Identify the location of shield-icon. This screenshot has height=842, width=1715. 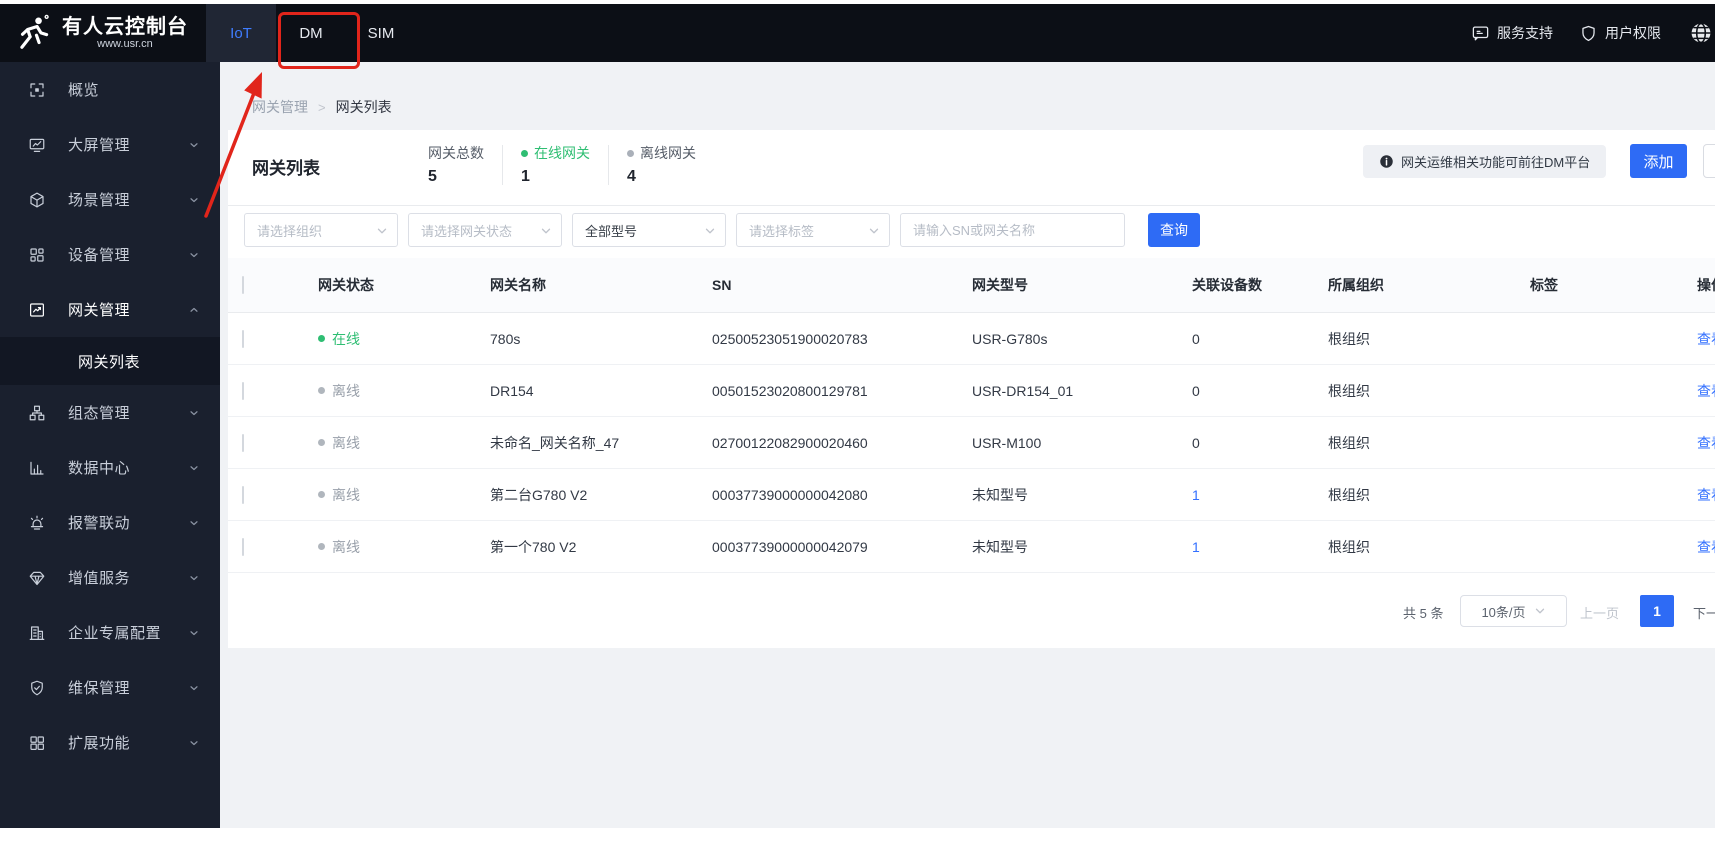
(1588, 33).